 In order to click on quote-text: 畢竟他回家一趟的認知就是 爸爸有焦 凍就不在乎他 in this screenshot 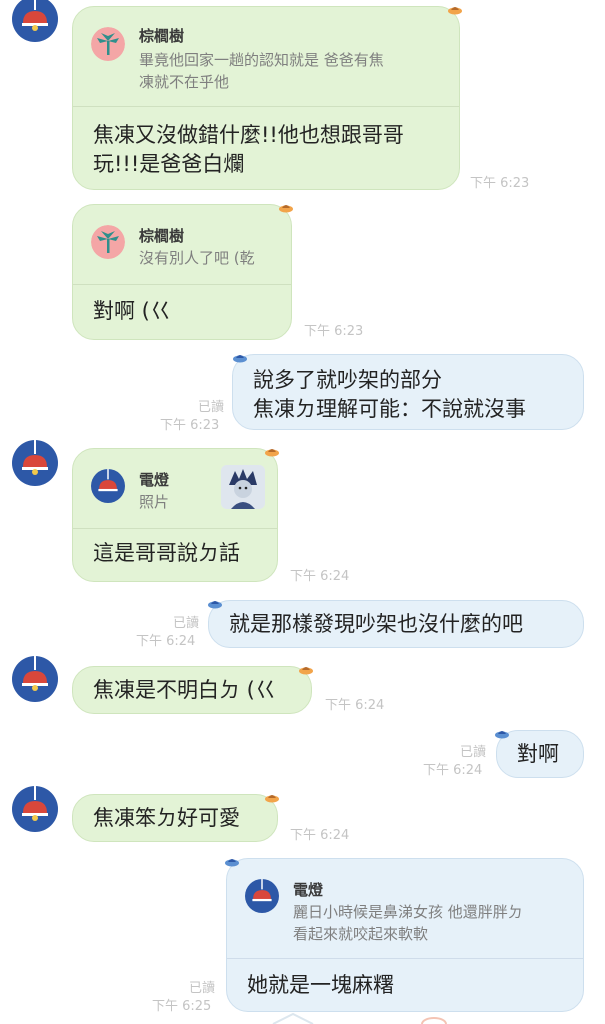, I will do `click(289, 71)`.